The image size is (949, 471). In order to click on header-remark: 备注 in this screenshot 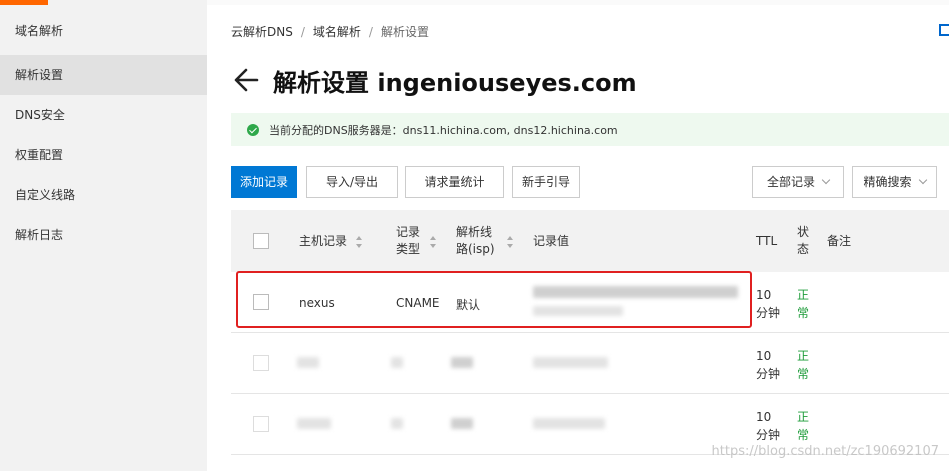, I will do `click(839, 241)`.